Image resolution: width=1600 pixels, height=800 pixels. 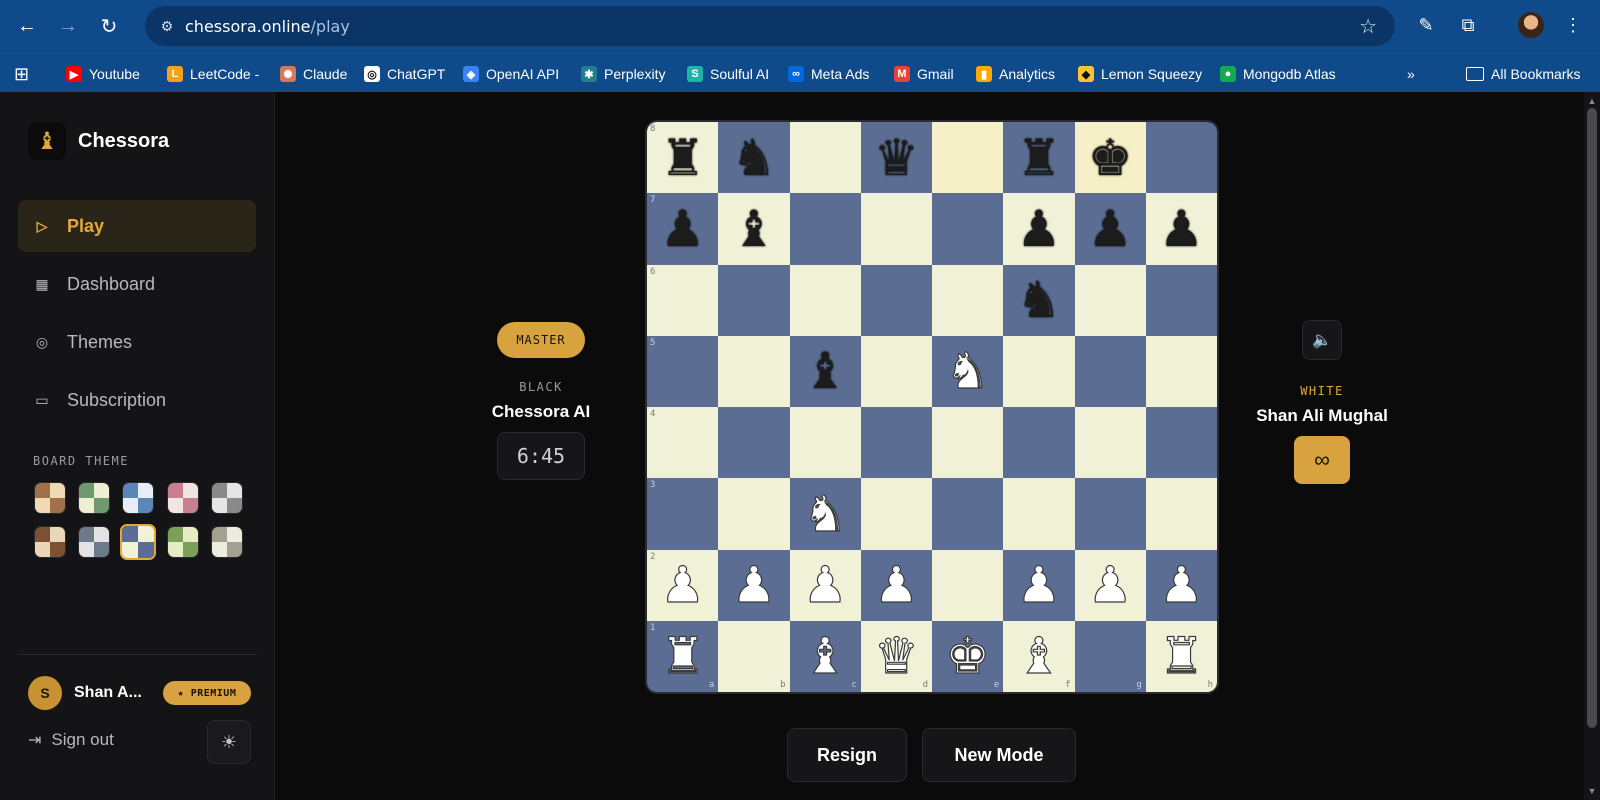 I want to click on square-d7, so click(x=896, y=229).